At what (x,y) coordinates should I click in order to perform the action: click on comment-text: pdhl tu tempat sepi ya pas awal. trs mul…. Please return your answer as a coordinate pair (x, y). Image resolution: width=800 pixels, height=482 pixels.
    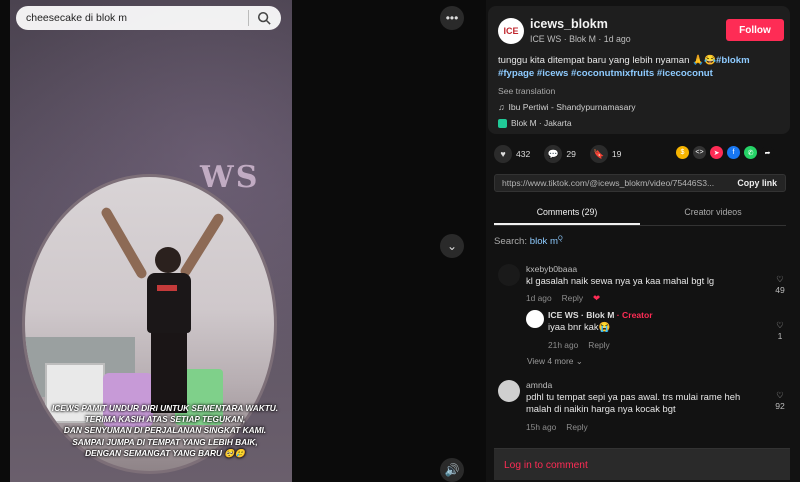
    Looking at the image, I should click on (633, 402).